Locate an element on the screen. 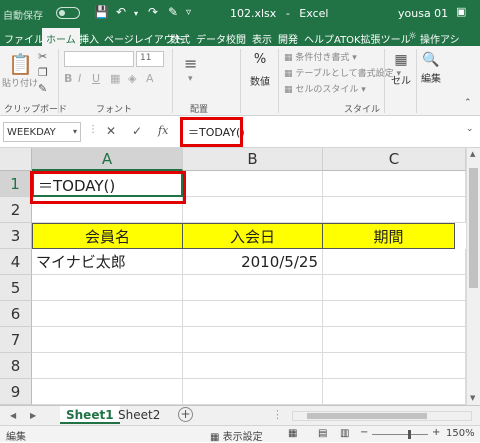 This screenshot has width=480, height=443. font-name-select is located at coordinates (99, 59).